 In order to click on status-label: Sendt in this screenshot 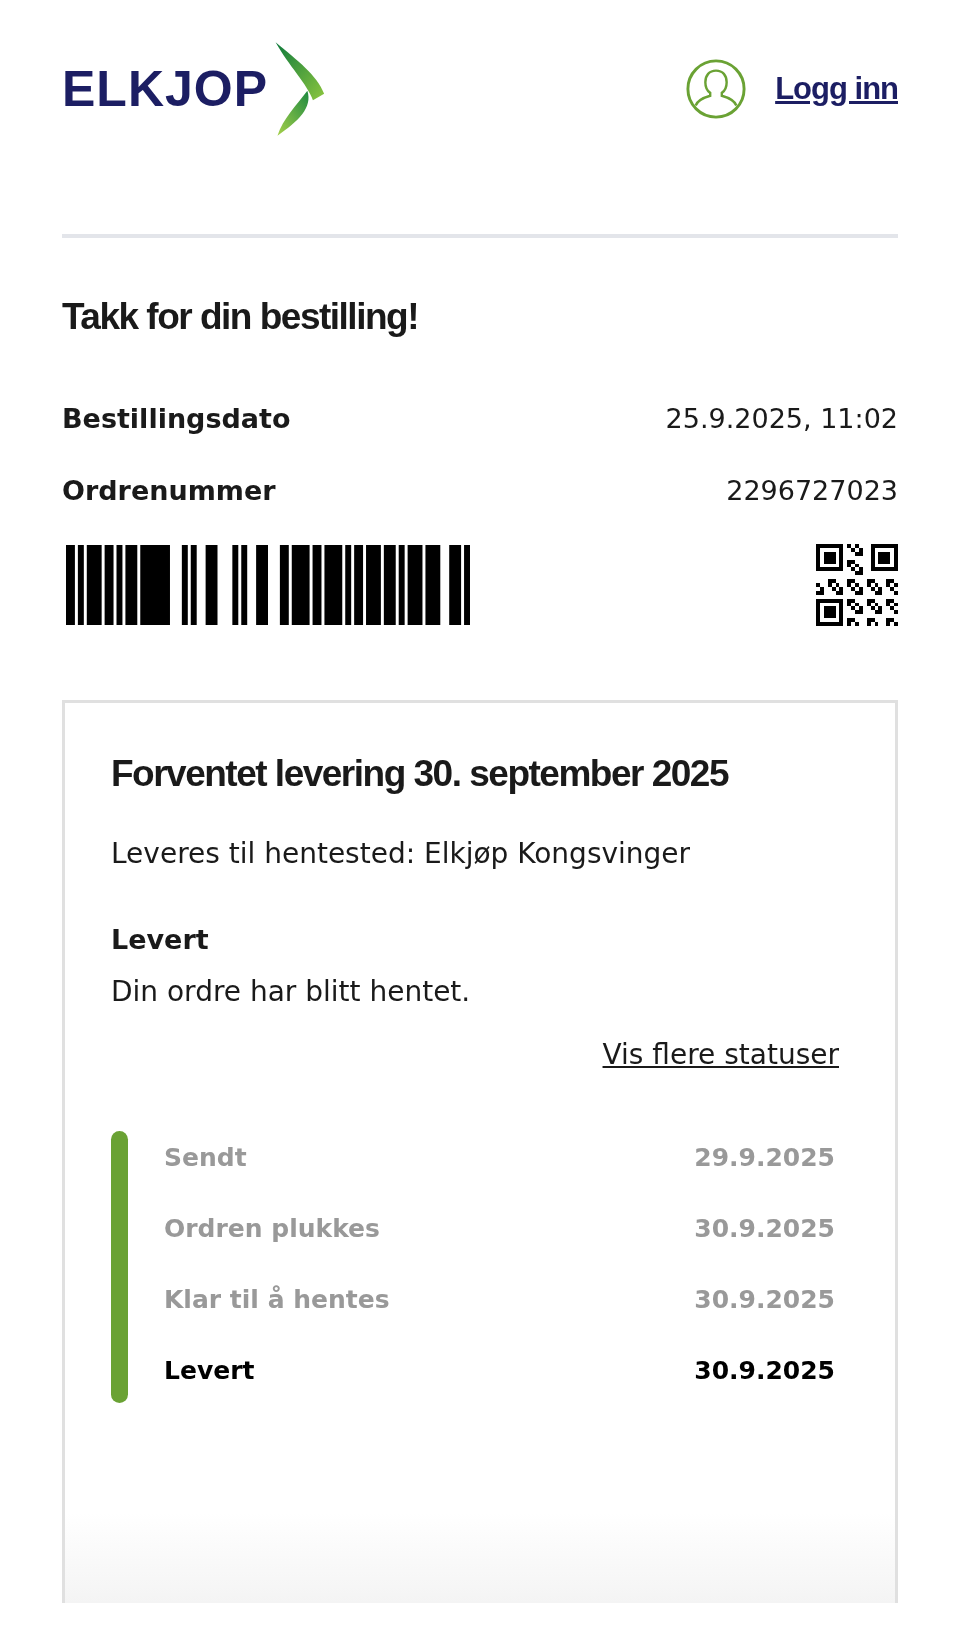, I will do `click(205, 1158)`.